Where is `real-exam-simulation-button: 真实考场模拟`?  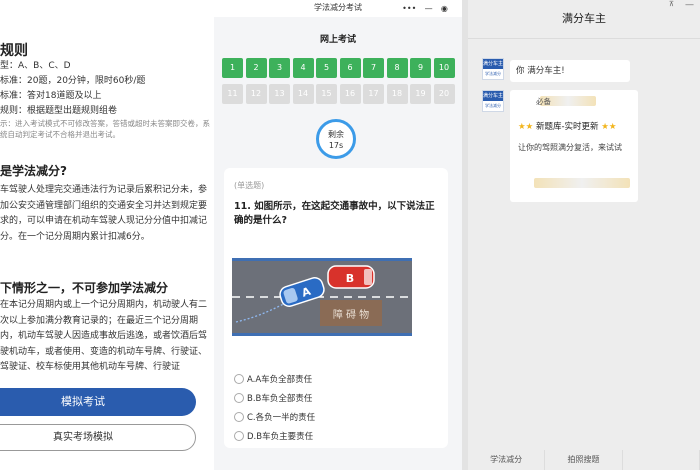 real-exam-simulation-button: 真实考场模拟 is located at coordinates (98, 437).